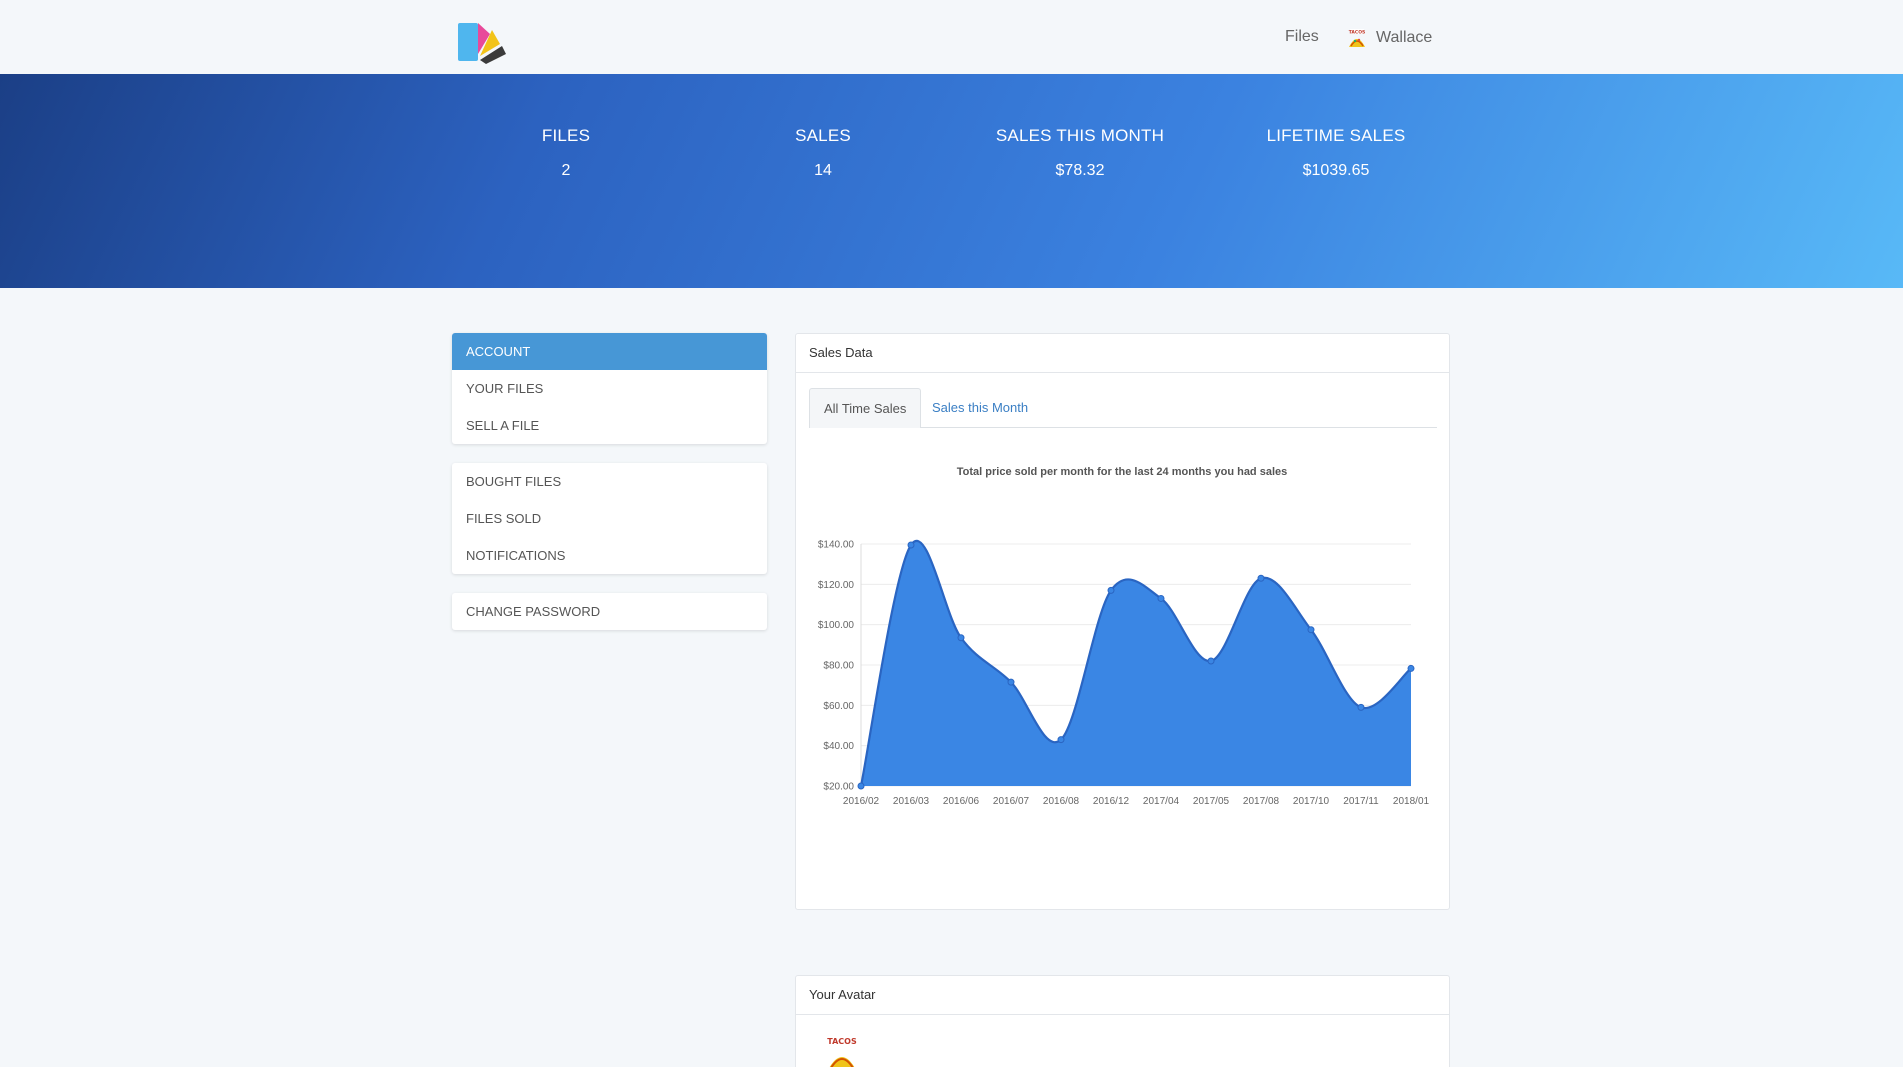  I want to click on tab-sales-this-month: Sales this Month, so click(980, 408).